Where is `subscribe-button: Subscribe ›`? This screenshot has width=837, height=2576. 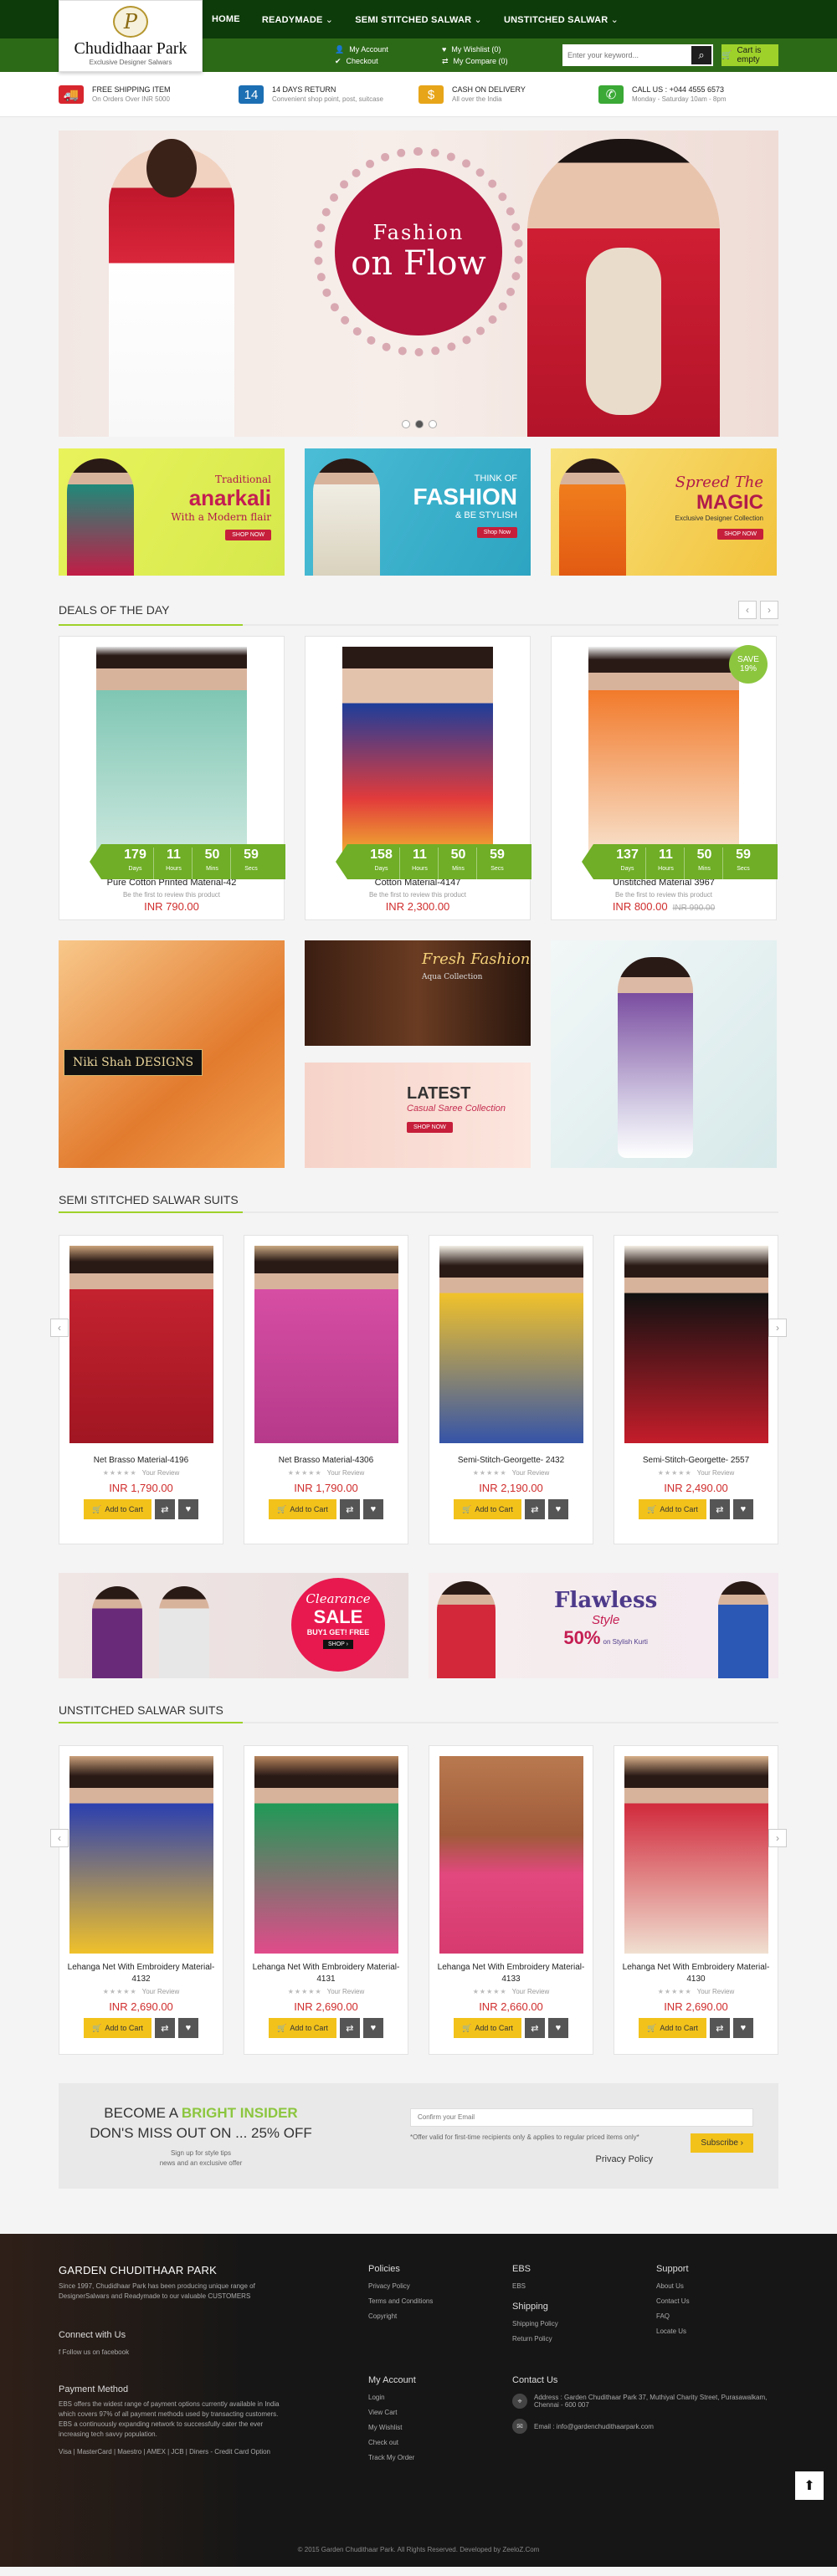 subscribe-button: Subscribe › is located at coordinates (722, 2143).